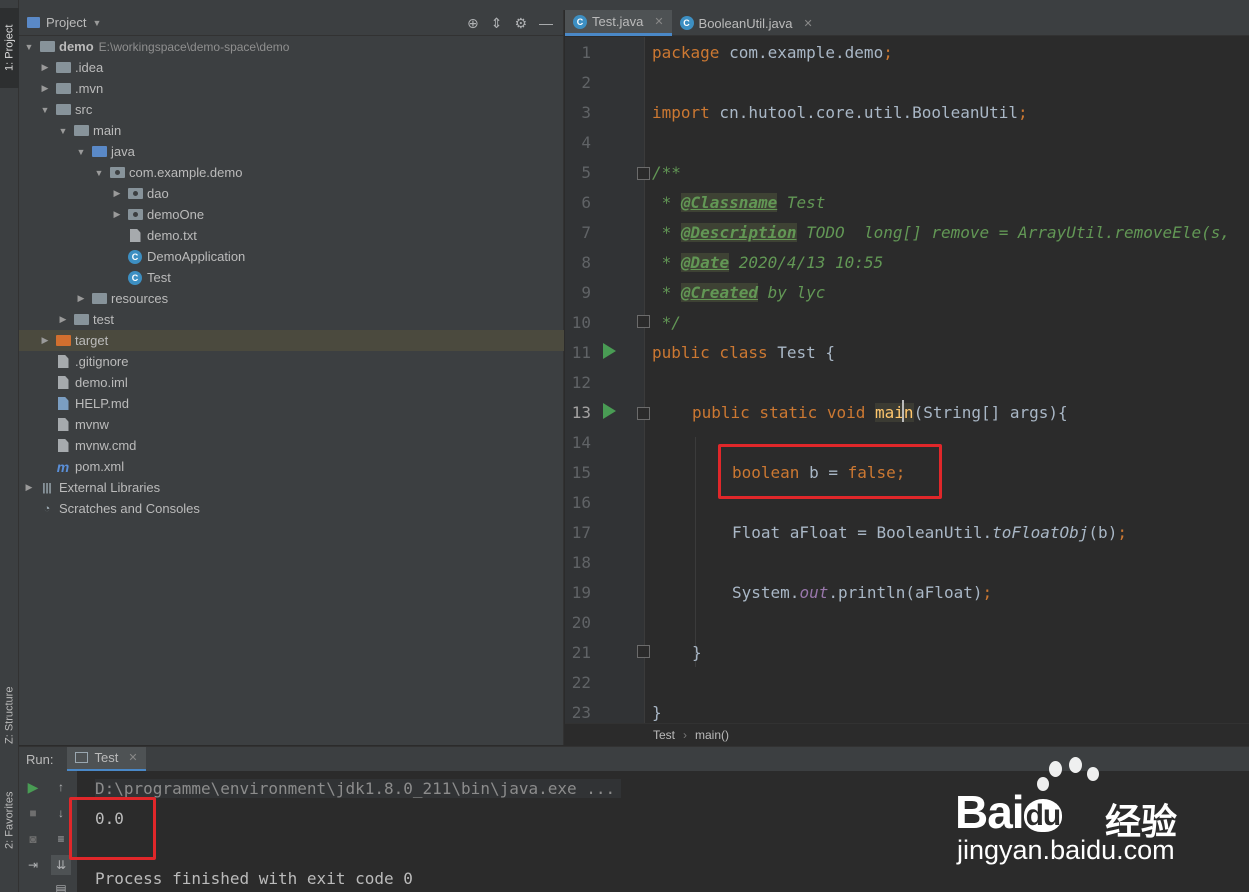 Image resolution: width=1249 pixels, height=892 pixels. What do you see at coordinates (618, 23) in the screenshot?
I see `tab-test-java: C Test.java ✕` at bounding box center [618, 23].